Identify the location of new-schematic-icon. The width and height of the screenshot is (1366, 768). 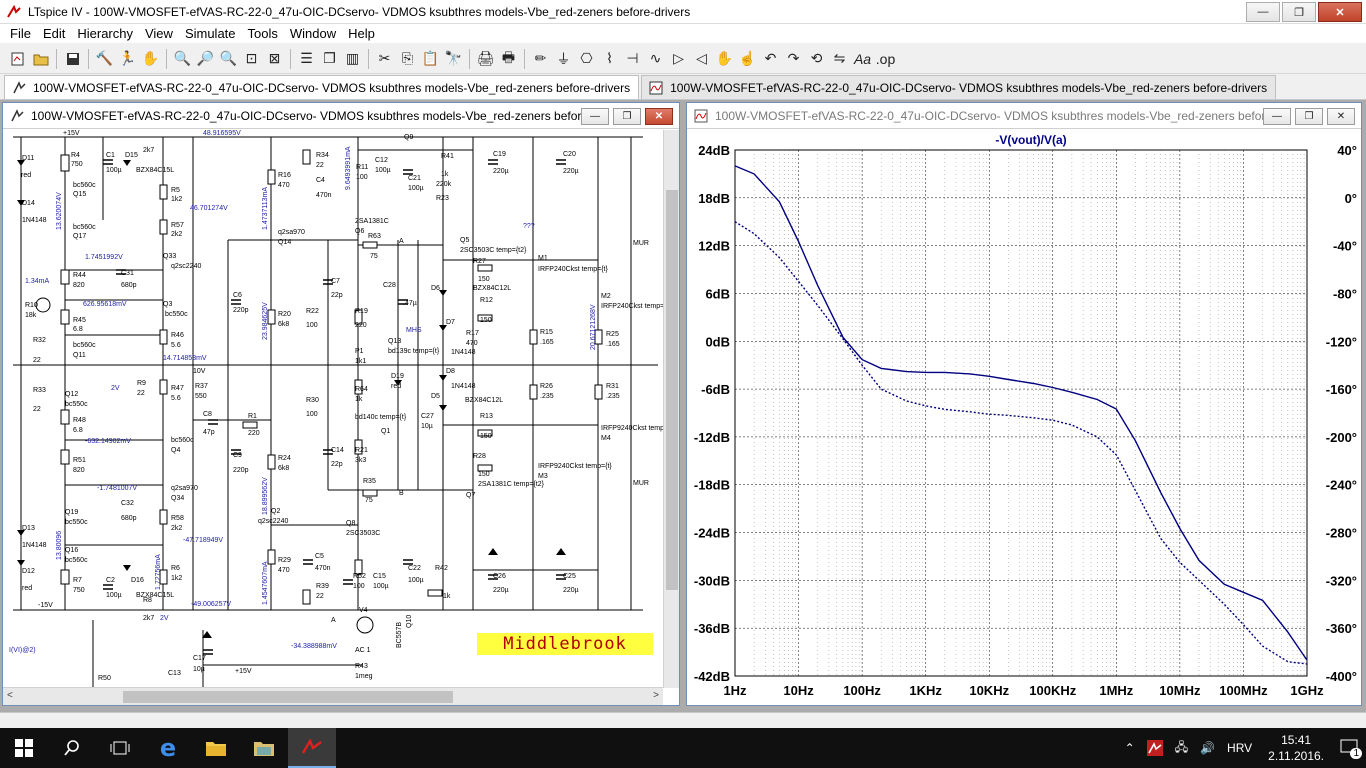
(17, 58).